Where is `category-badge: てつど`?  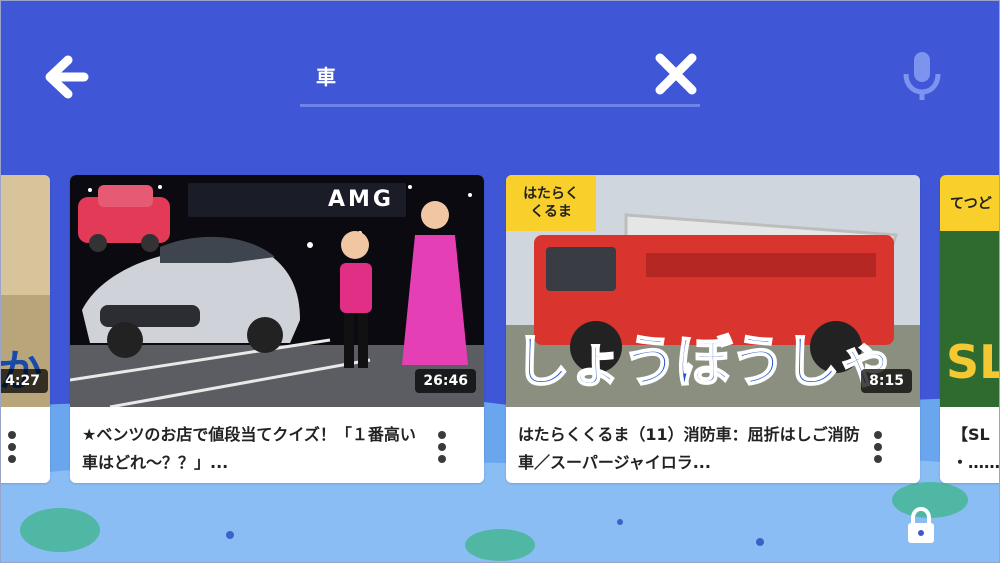
category-badge: てつど is located at coordinates (970, 203).